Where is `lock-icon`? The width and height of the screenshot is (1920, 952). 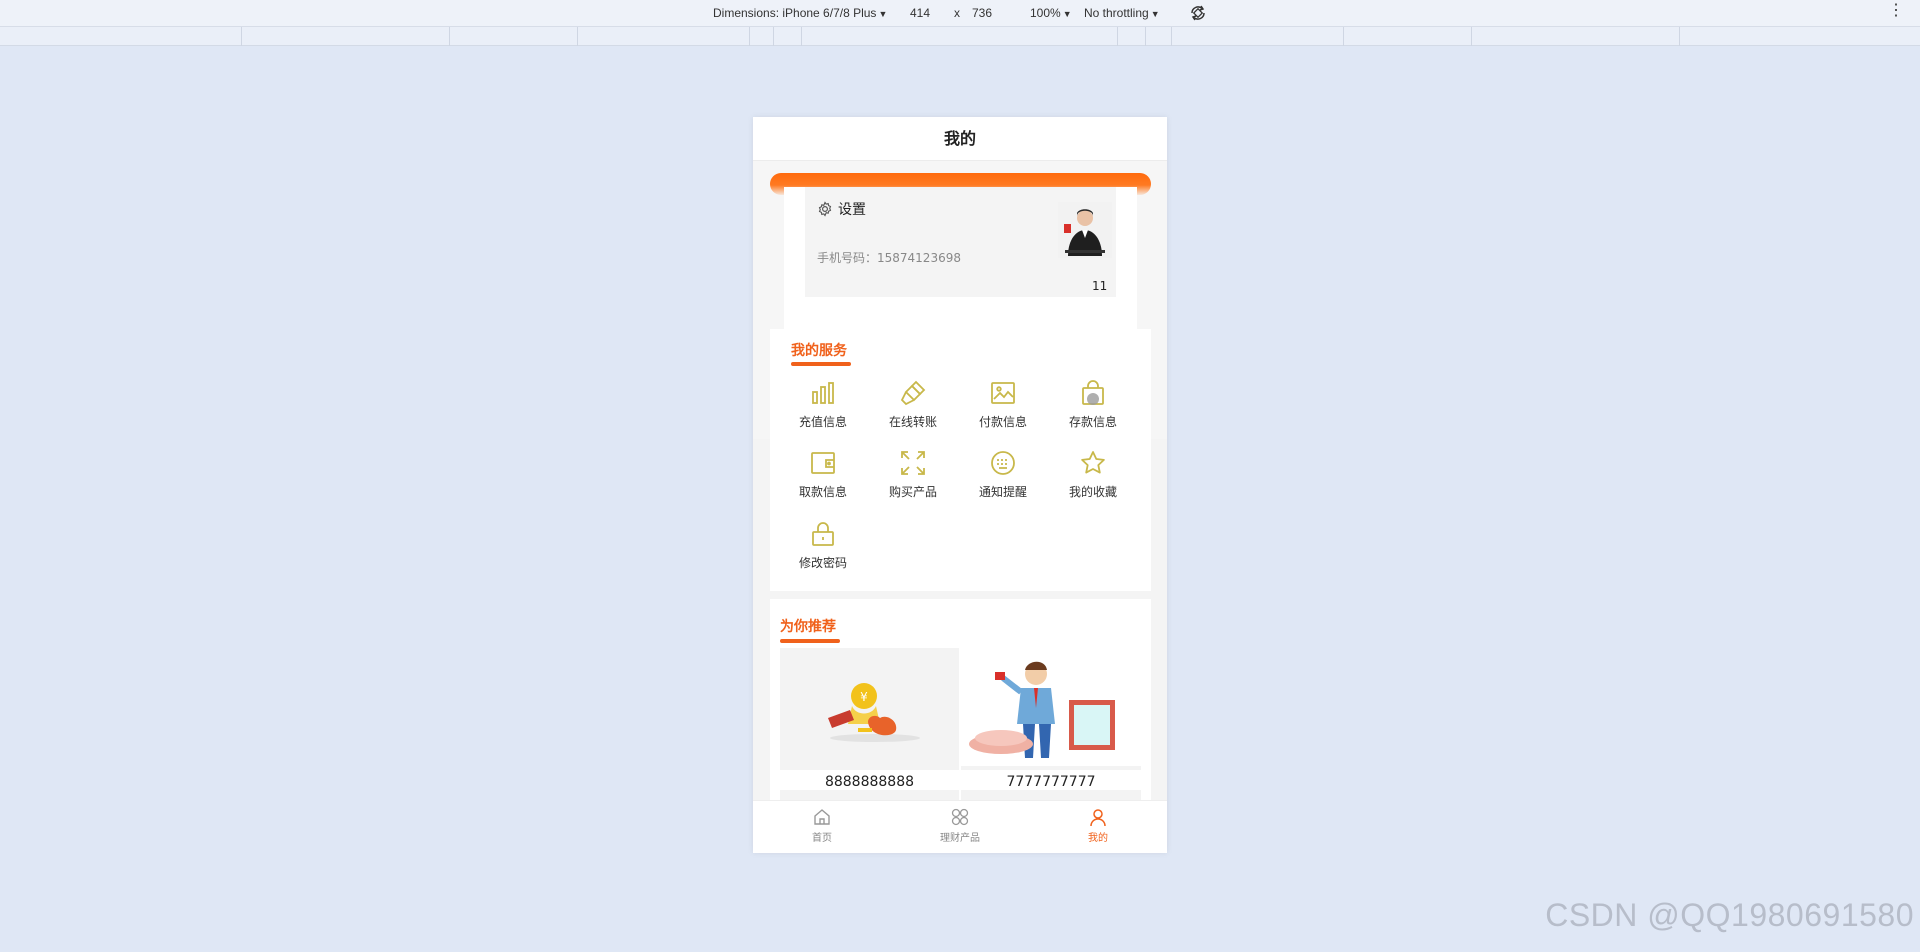 lock-icon is located at coordinates (823, 534).